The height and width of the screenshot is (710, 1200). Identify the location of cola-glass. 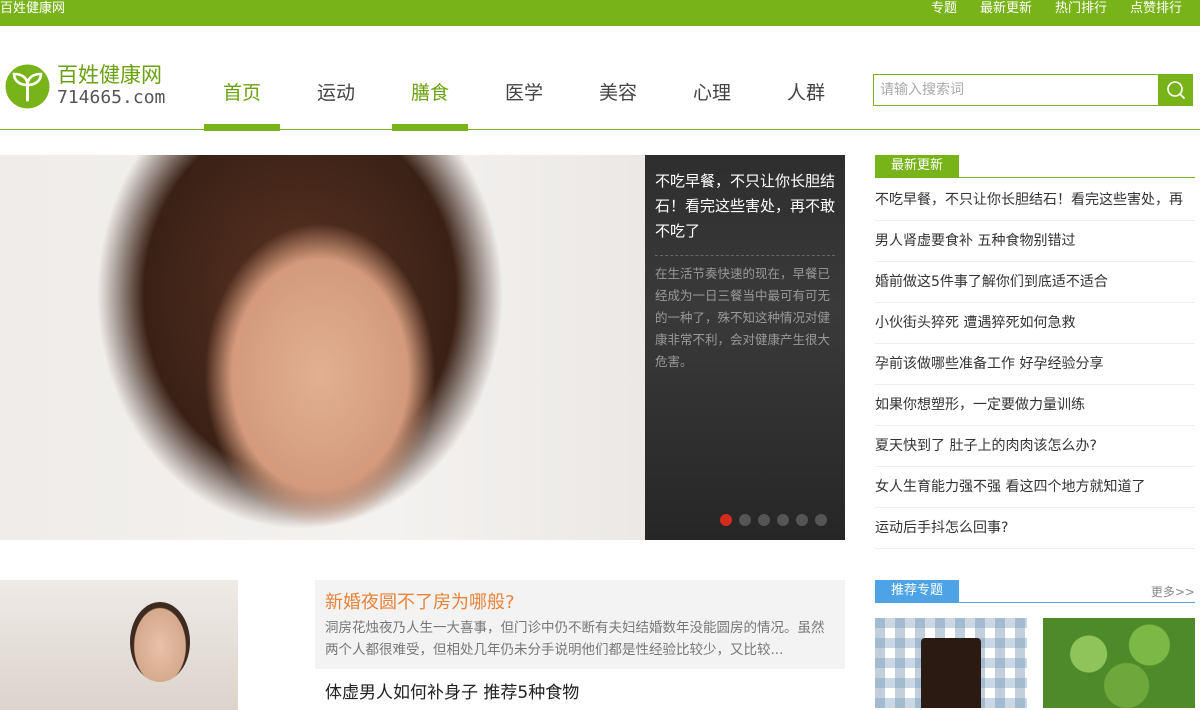
(951, 673).